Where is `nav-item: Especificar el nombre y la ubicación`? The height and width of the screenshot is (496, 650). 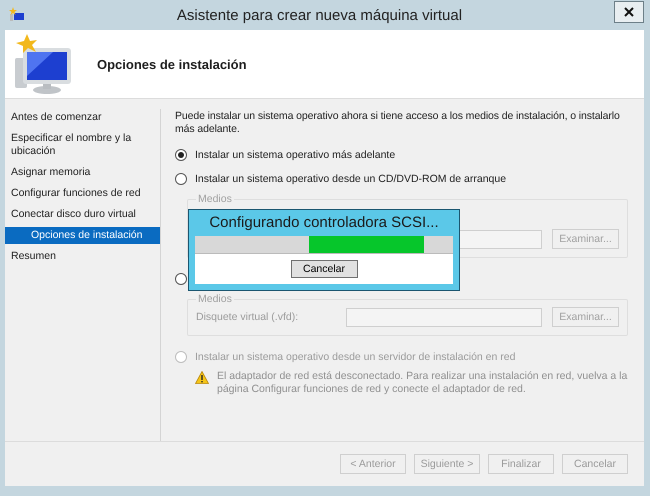
nav-item: Especificar el nombre y la ubicación is located at coordinates (82, 145).